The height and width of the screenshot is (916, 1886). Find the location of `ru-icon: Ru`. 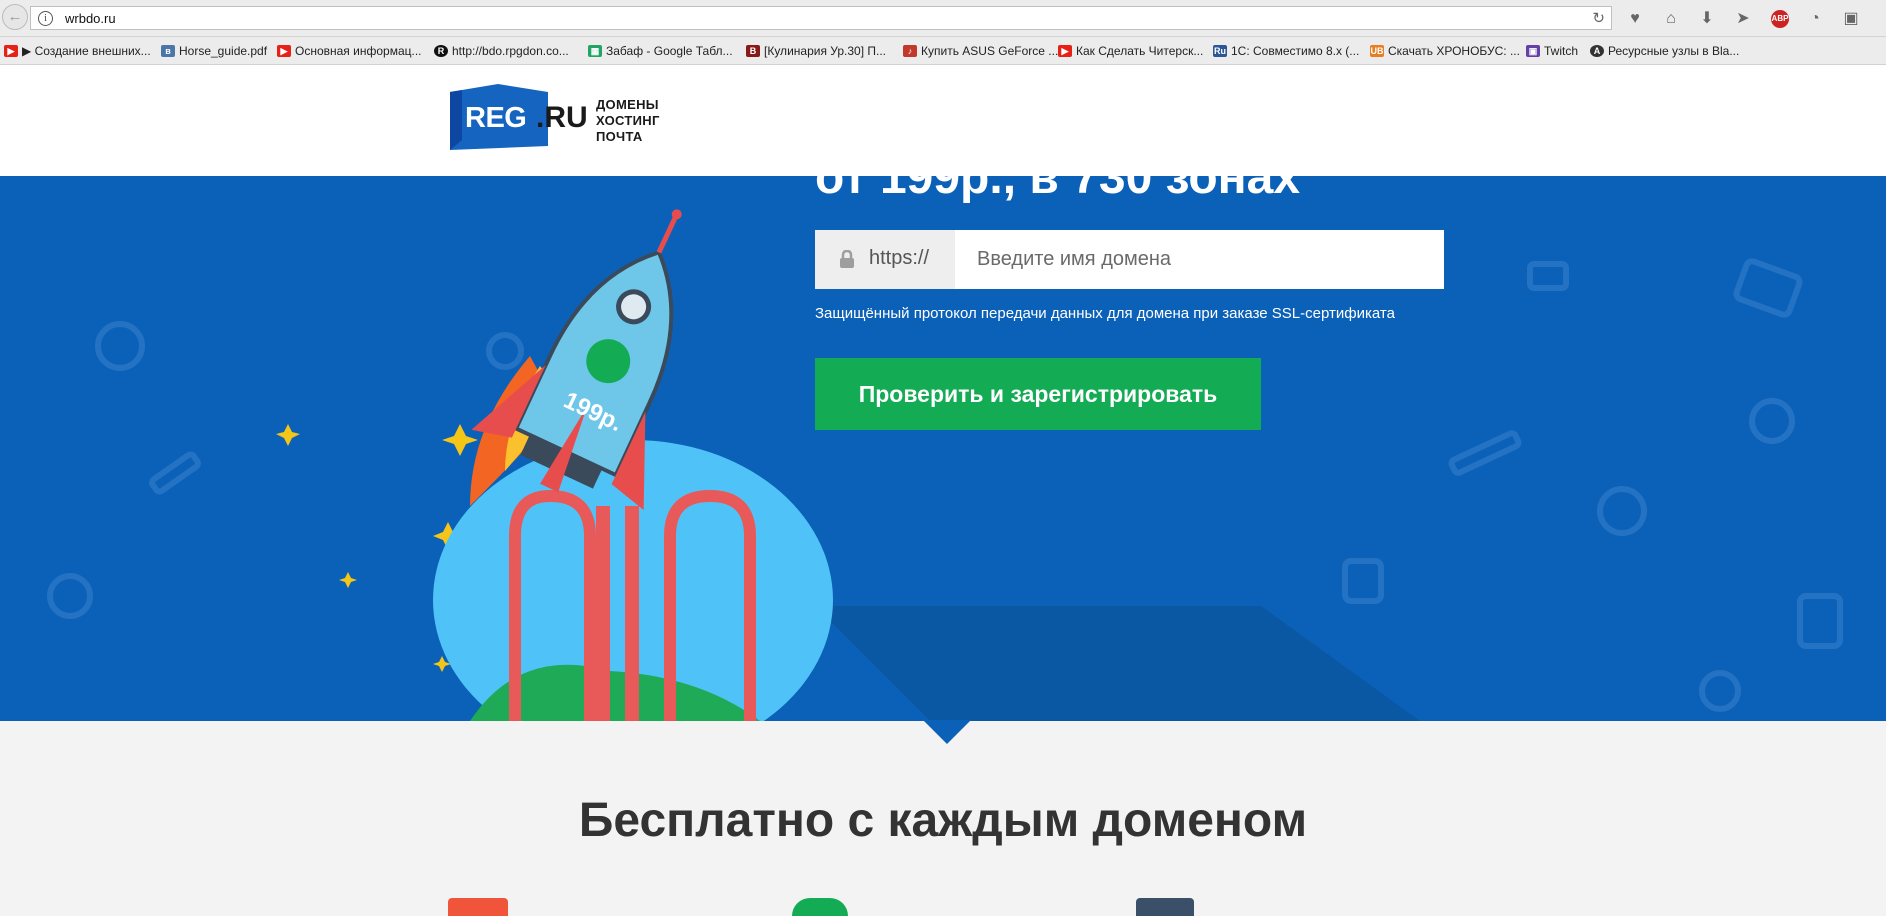

ru-icon: Ru is located at coordinates (1220, 51).